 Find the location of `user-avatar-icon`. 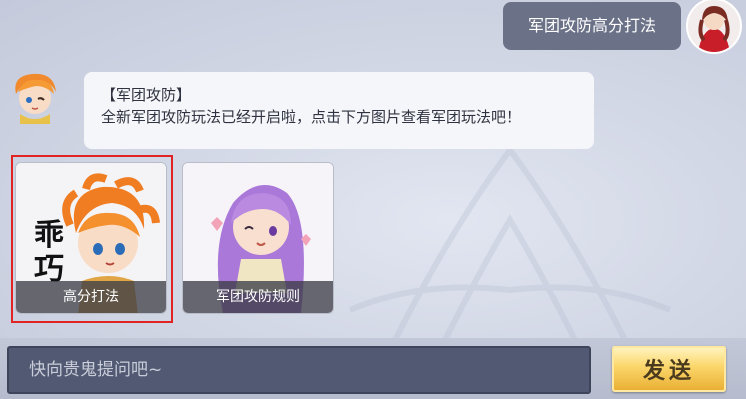

user-avatar-icon is located at coordinates (714, 26).